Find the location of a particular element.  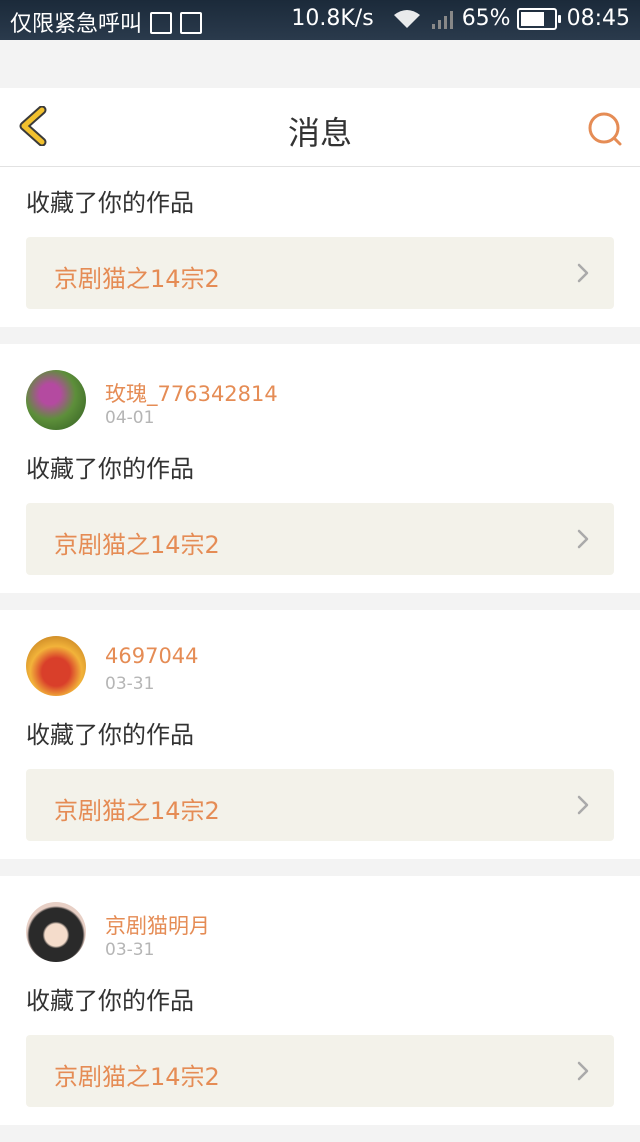

header-bar: 消息 is located at coordinates (320, 127).